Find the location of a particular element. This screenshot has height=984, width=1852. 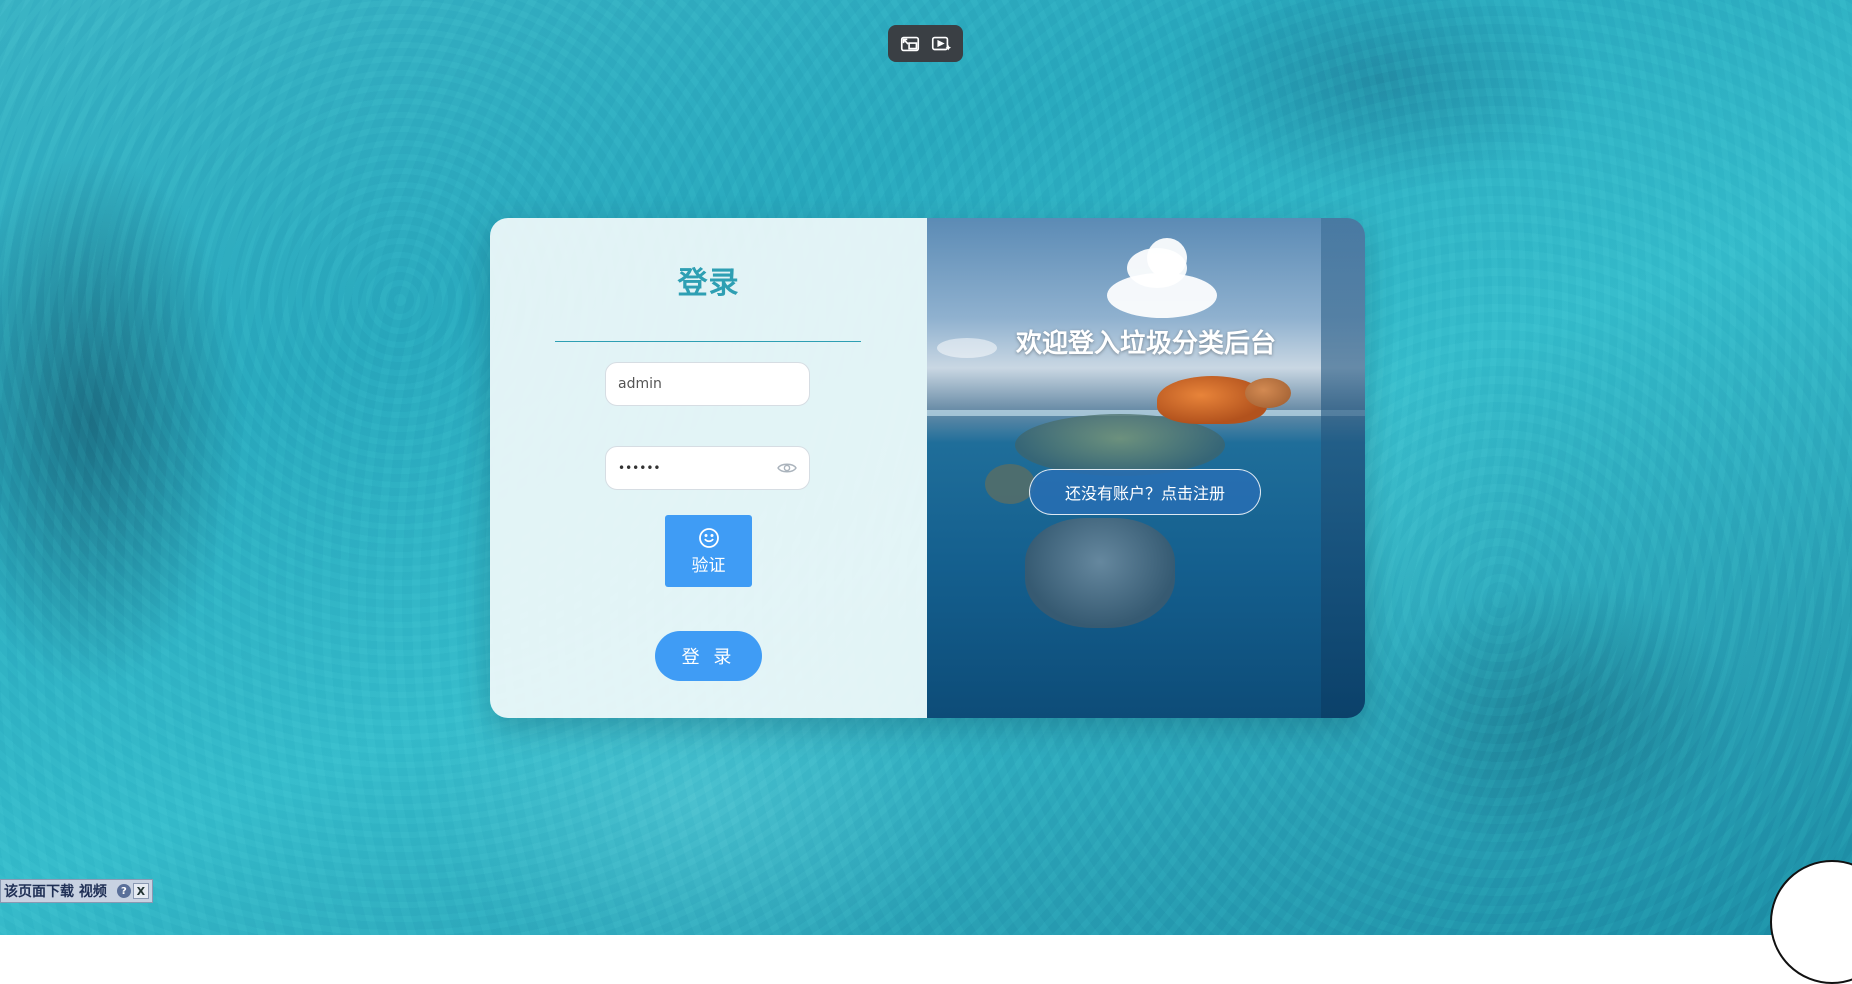

video-enhance-icon is located at coordinates (941, 44).